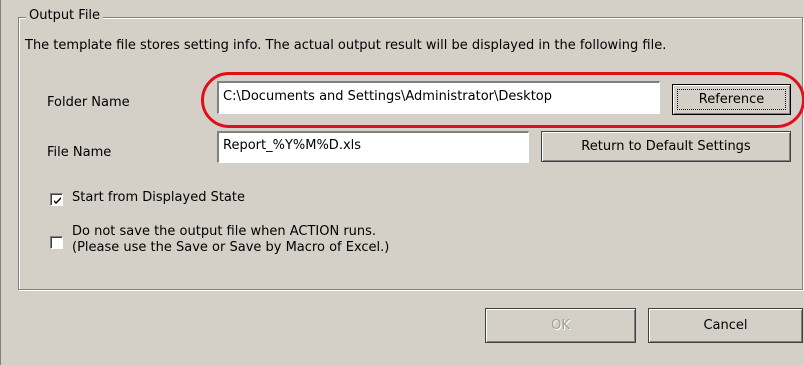  What do you see at coordinates (373, 147) in the screenshot?
I see `file-name-field: Report_%Y%M%D.xls` at bounding box center [373, 147].